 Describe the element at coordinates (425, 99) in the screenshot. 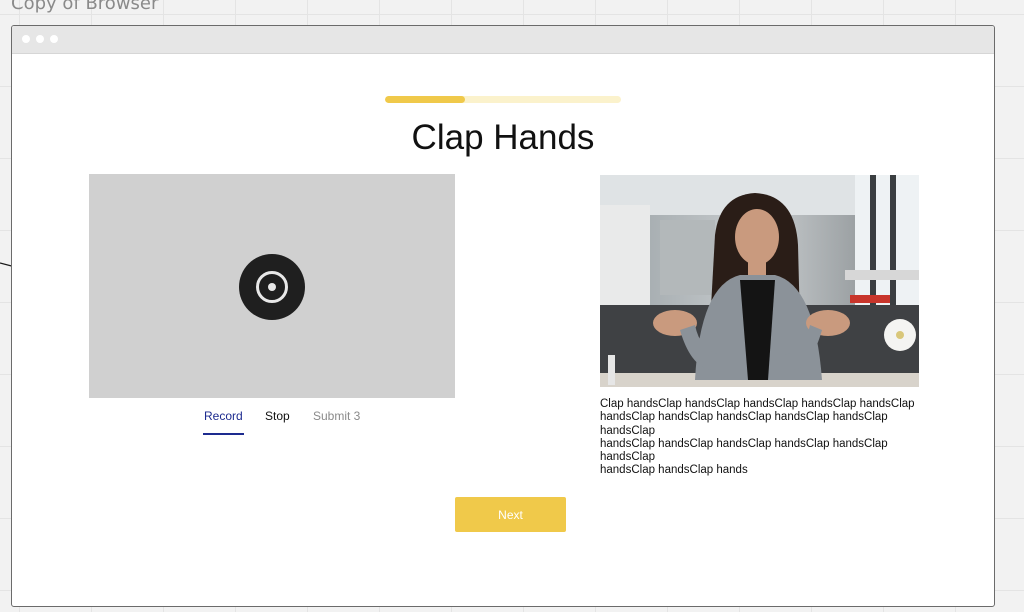

I see `progress-fill` at that location.